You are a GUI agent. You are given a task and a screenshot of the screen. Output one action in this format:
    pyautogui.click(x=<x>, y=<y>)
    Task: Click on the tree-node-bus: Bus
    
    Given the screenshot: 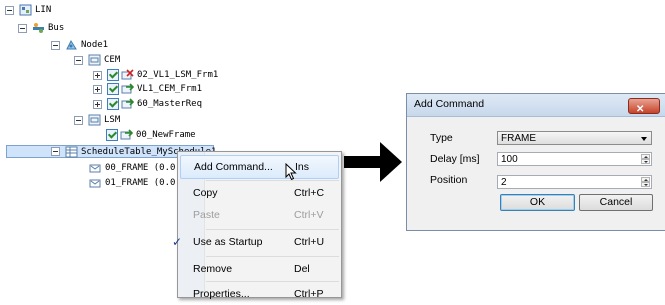 What is the action you would take?
    pyautogui.click(x=41, y=28)
    